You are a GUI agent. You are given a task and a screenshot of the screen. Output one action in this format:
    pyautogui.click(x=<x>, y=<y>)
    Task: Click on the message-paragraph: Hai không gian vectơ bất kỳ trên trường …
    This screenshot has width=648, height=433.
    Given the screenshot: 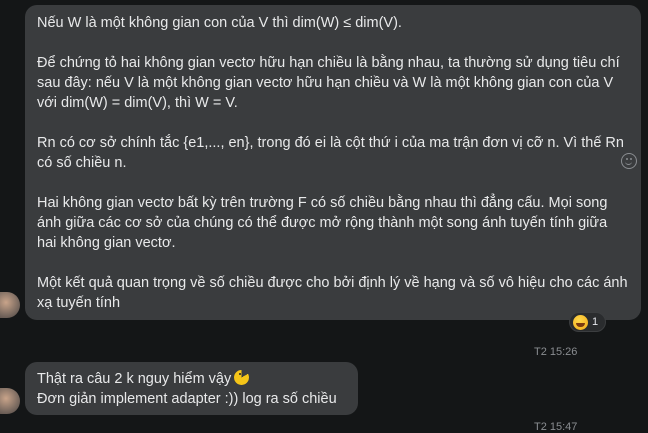 What is the action you would take?
    pyautogui.click(x=322, y=223)
    